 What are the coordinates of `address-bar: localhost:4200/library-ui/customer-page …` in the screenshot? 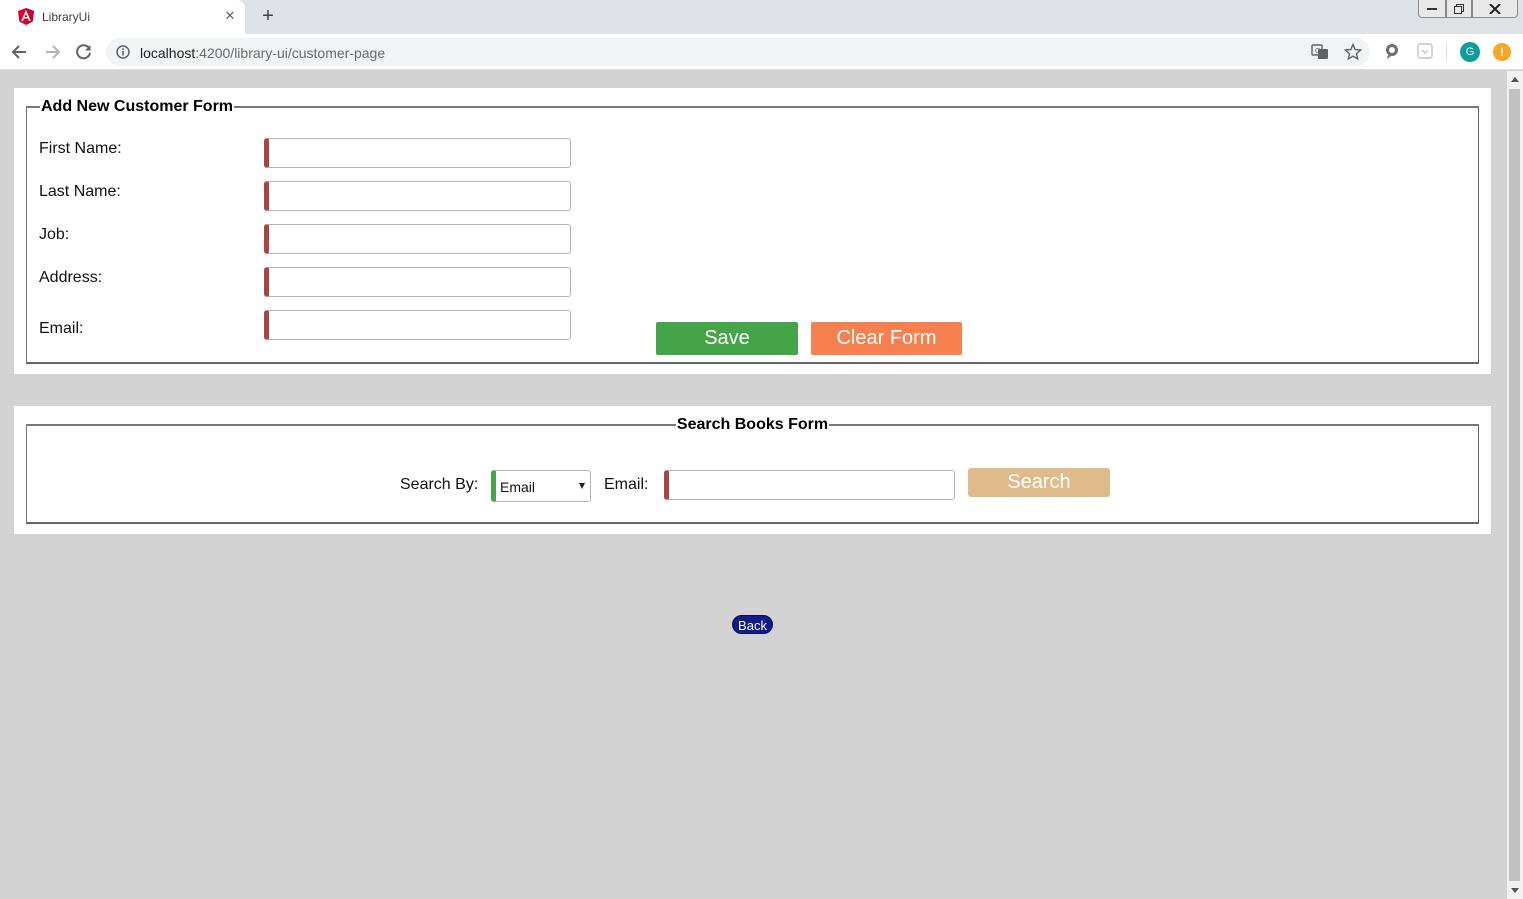 It's located at (738, 52).